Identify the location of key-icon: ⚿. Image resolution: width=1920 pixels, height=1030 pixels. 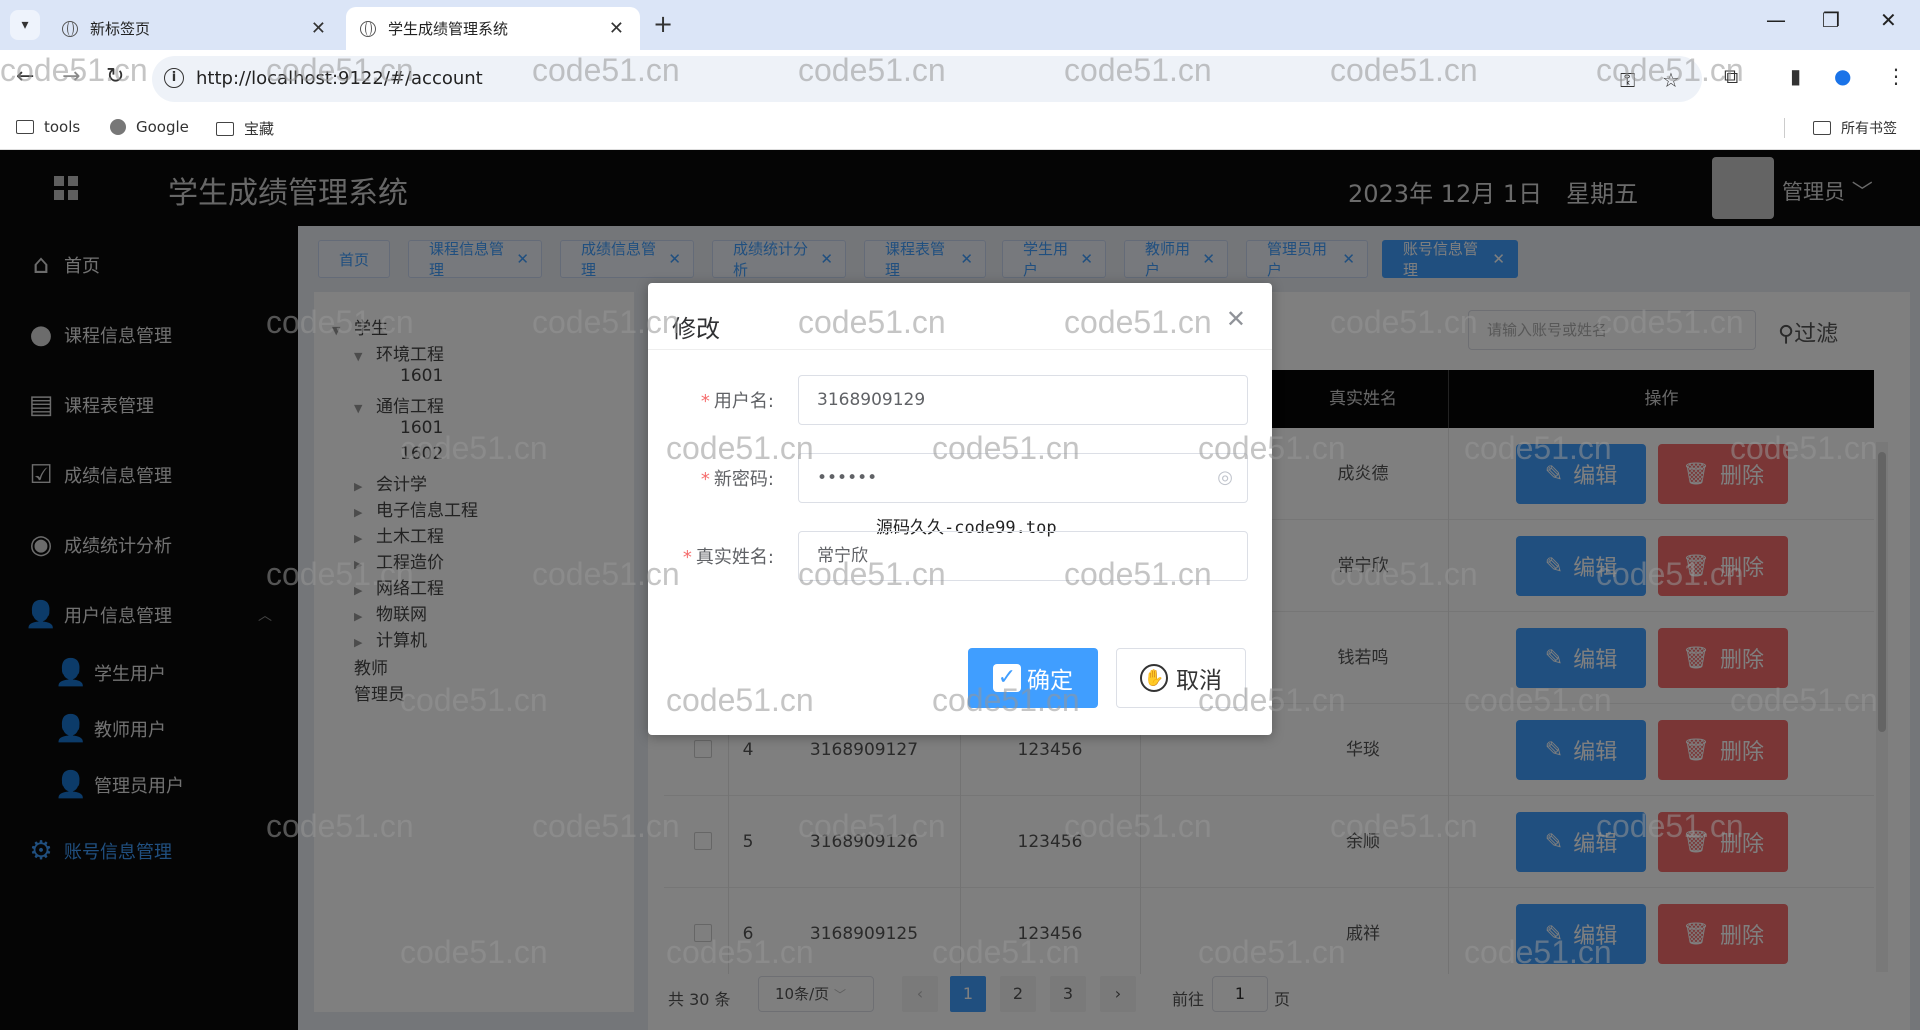
(1627, 80).